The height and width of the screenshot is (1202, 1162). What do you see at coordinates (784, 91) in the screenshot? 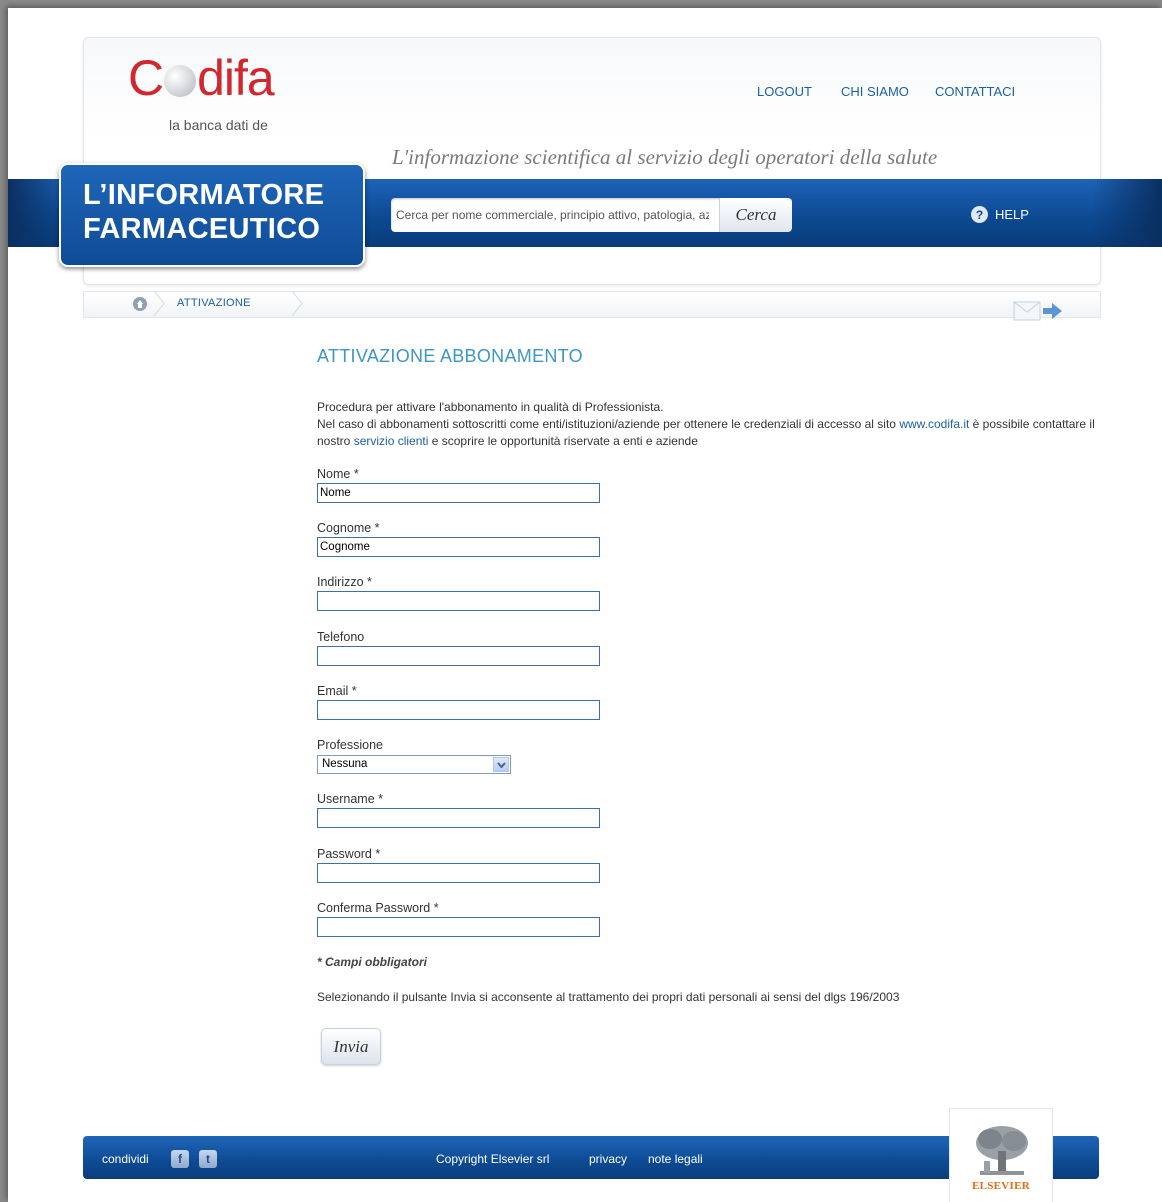
I see `nav-logout: LOGOUT` at bounding box center [784, 91].